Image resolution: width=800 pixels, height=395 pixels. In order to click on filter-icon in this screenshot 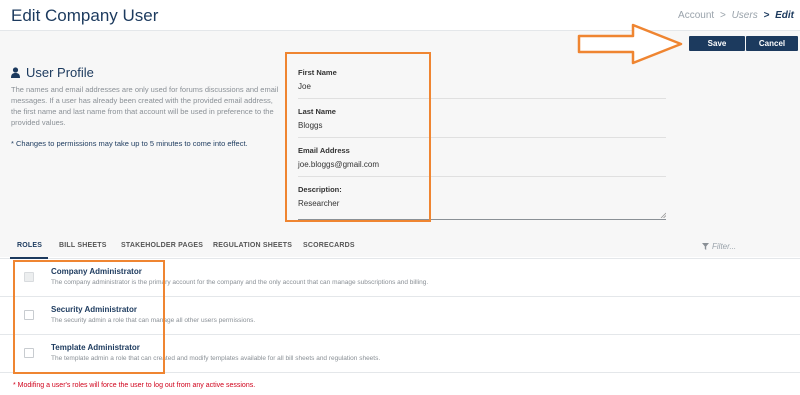, I will do `click(705, 246)`.